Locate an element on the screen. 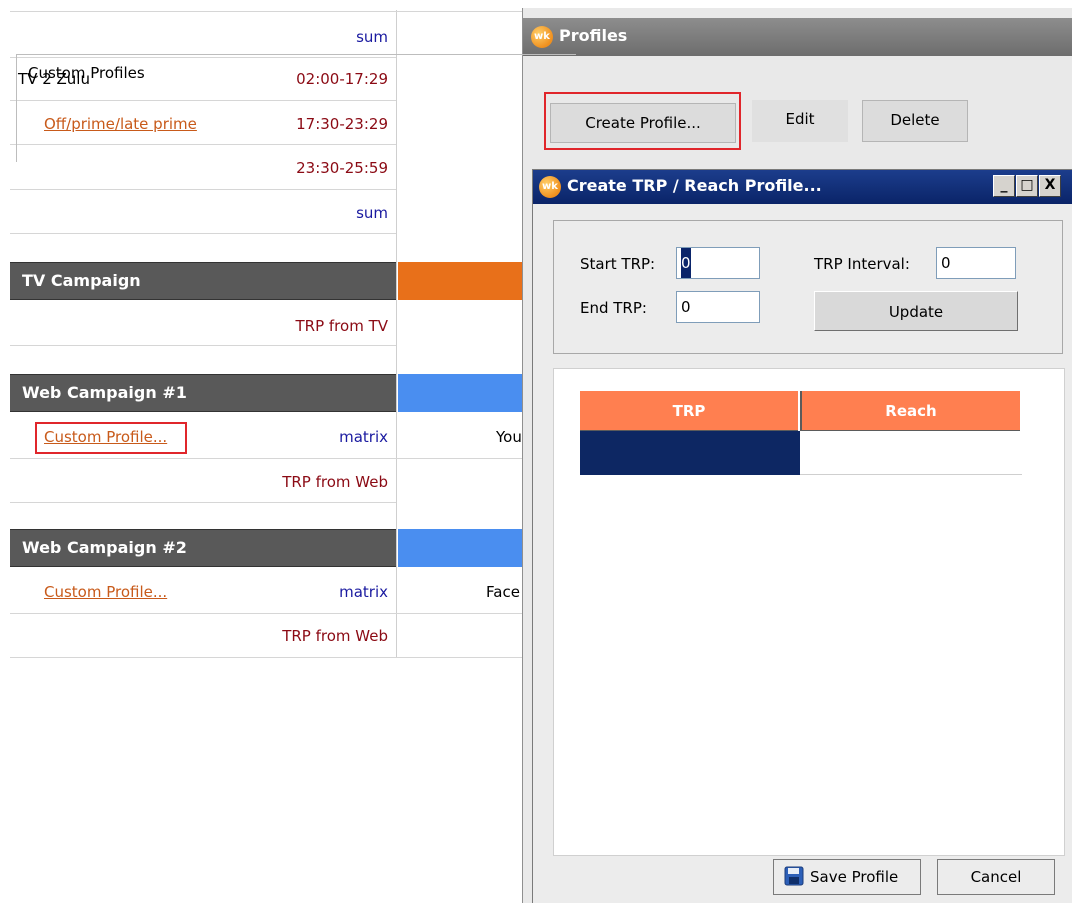 This screenshot has height=903, width=1072. end-trp-label: End TRP: is located at coordinates (613, 308).